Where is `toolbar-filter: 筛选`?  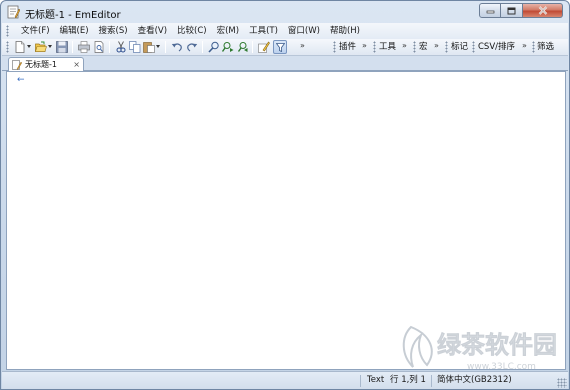
toolbar-filter: 筛选 is located at coordinates (545, 47).